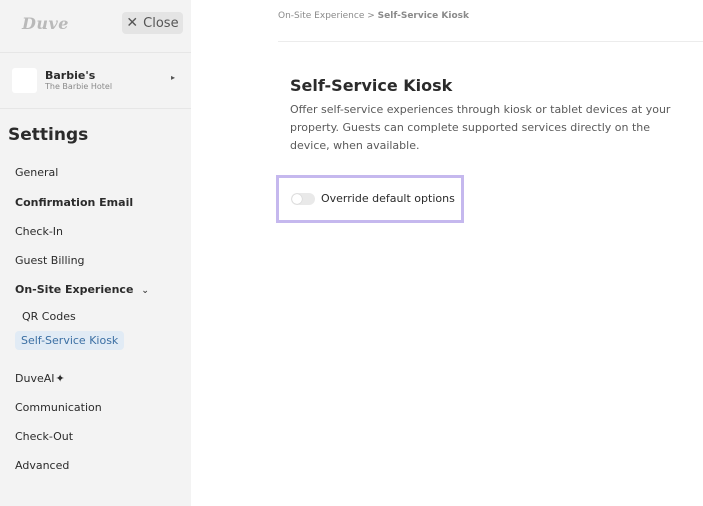  I want to click on settings-title: Settings, so click(48, 135).